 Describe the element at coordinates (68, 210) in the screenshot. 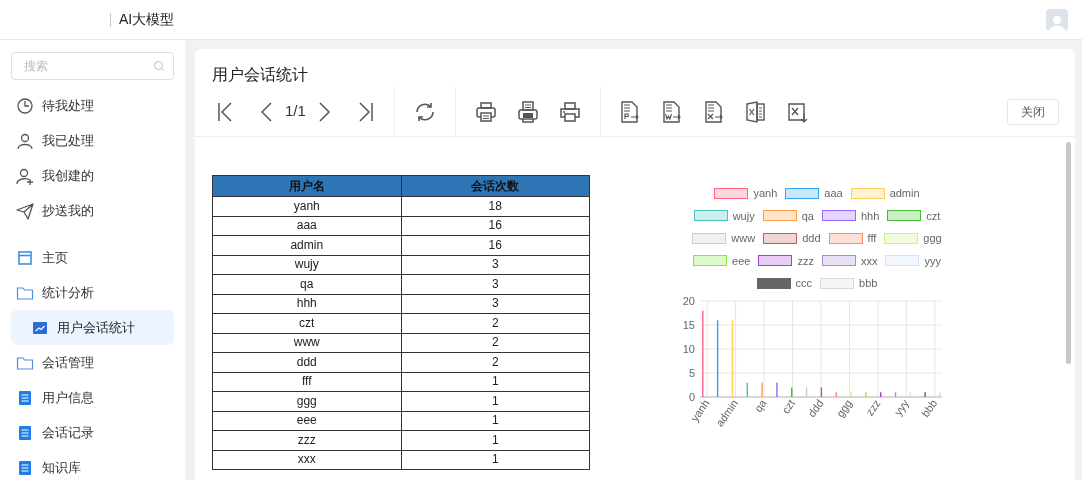

I see `sidebar-item-label: 抄送我的` at that location.